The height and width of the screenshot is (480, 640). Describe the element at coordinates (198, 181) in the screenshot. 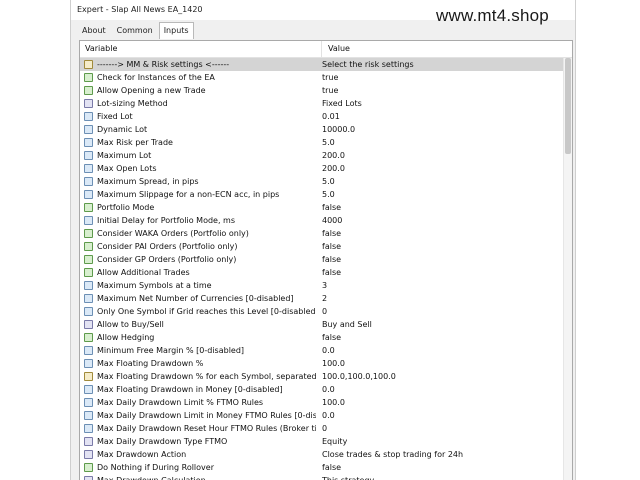

I see `variable-cell: Maximum Spread, in pips` at that location.